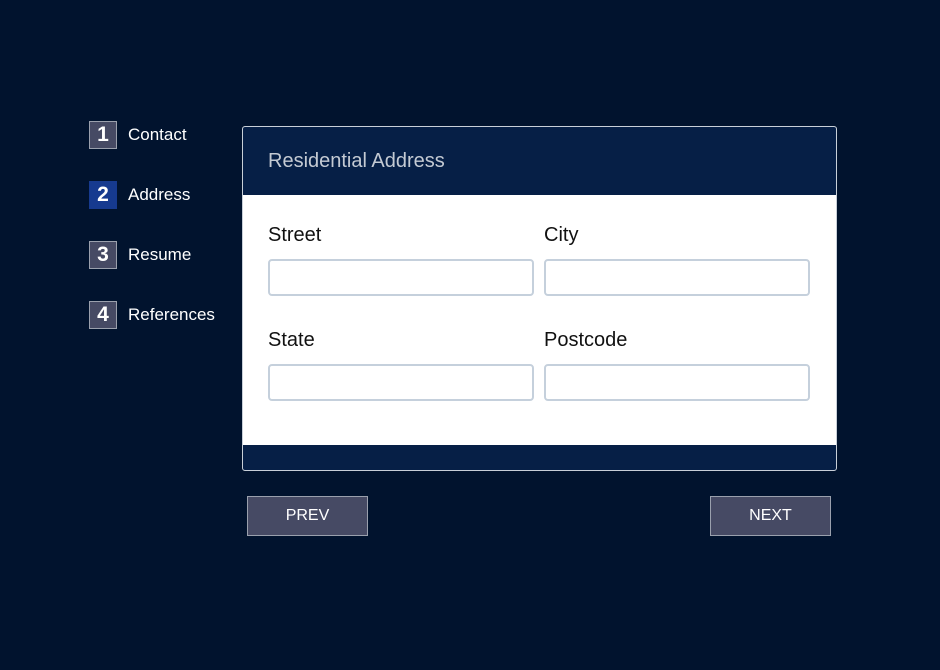 The width and height of the screenshot is (940, 670). What do you see at coordinates (160, 254) in the screenshot?
I see `step-label: Resume` at bounding box center [160, 254].